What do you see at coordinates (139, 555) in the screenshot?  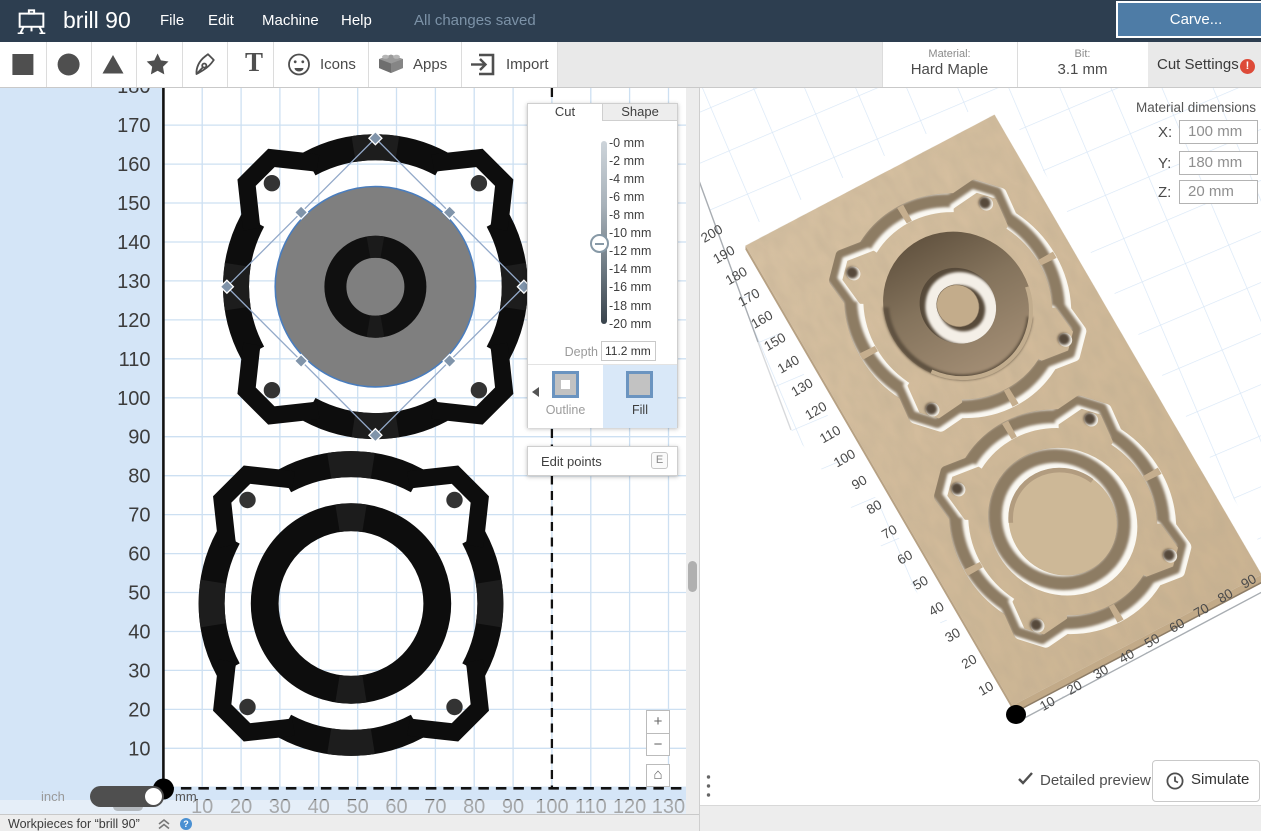 I see `svg-text: 60` at bounding box center [139, 555].